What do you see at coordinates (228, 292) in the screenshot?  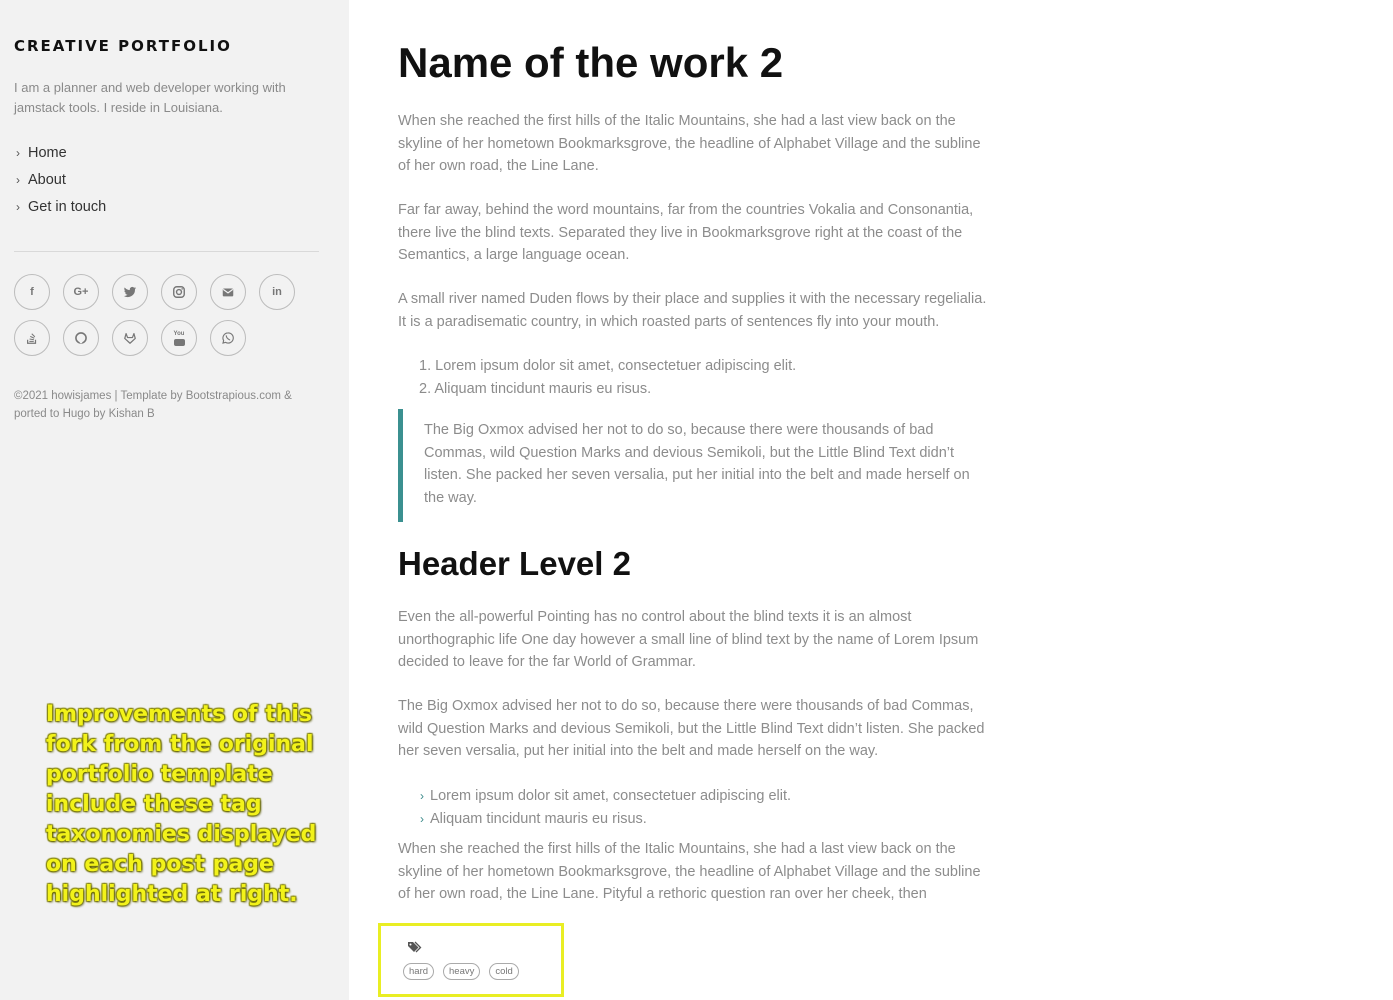 I see `email-icon` at bounding box center [228, 292].